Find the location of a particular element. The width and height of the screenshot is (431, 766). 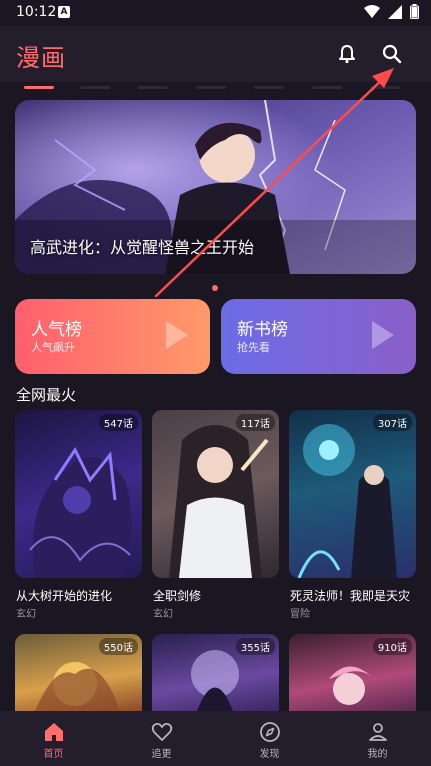

section-title: 全网最火 is located at coordinates (46, 395).